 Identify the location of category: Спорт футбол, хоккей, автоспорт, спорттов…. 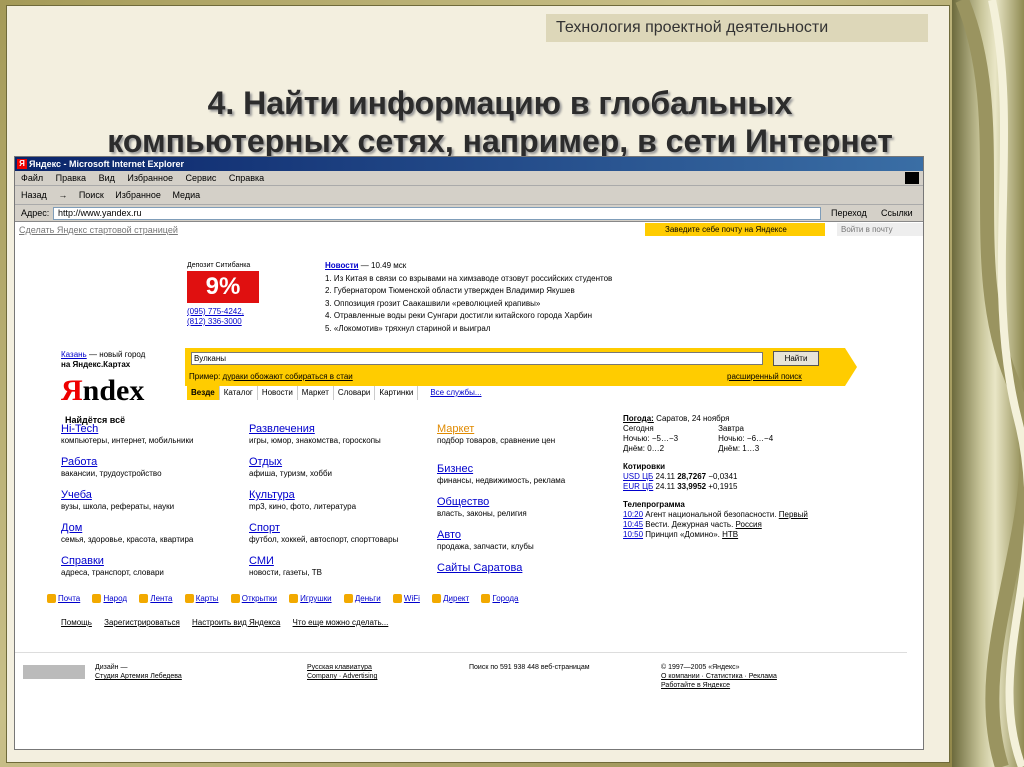
(323, 533).